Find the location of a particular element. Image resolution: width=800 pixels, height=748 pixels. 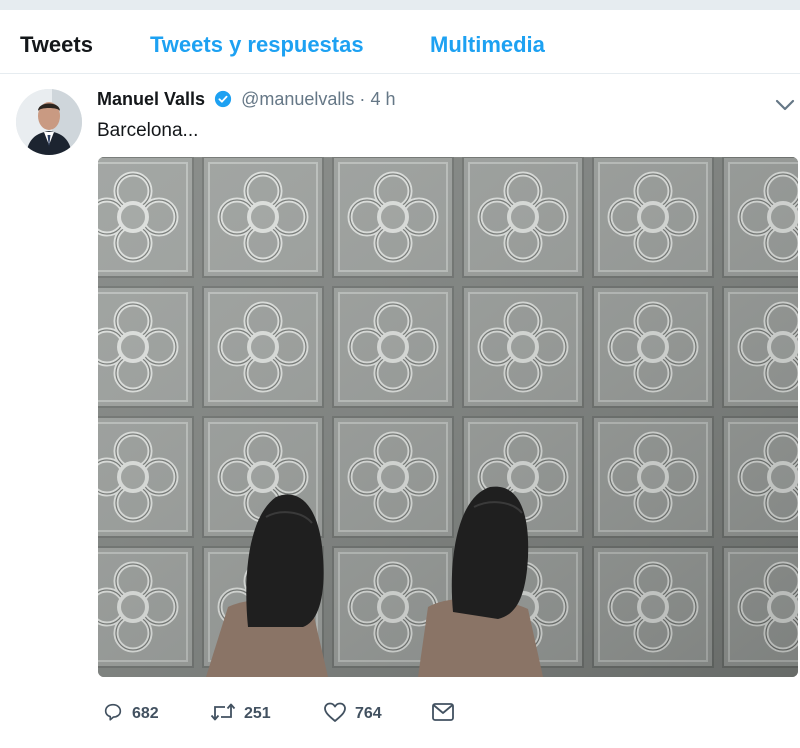

chevron-down-icon is located at coordinates (785, 105).